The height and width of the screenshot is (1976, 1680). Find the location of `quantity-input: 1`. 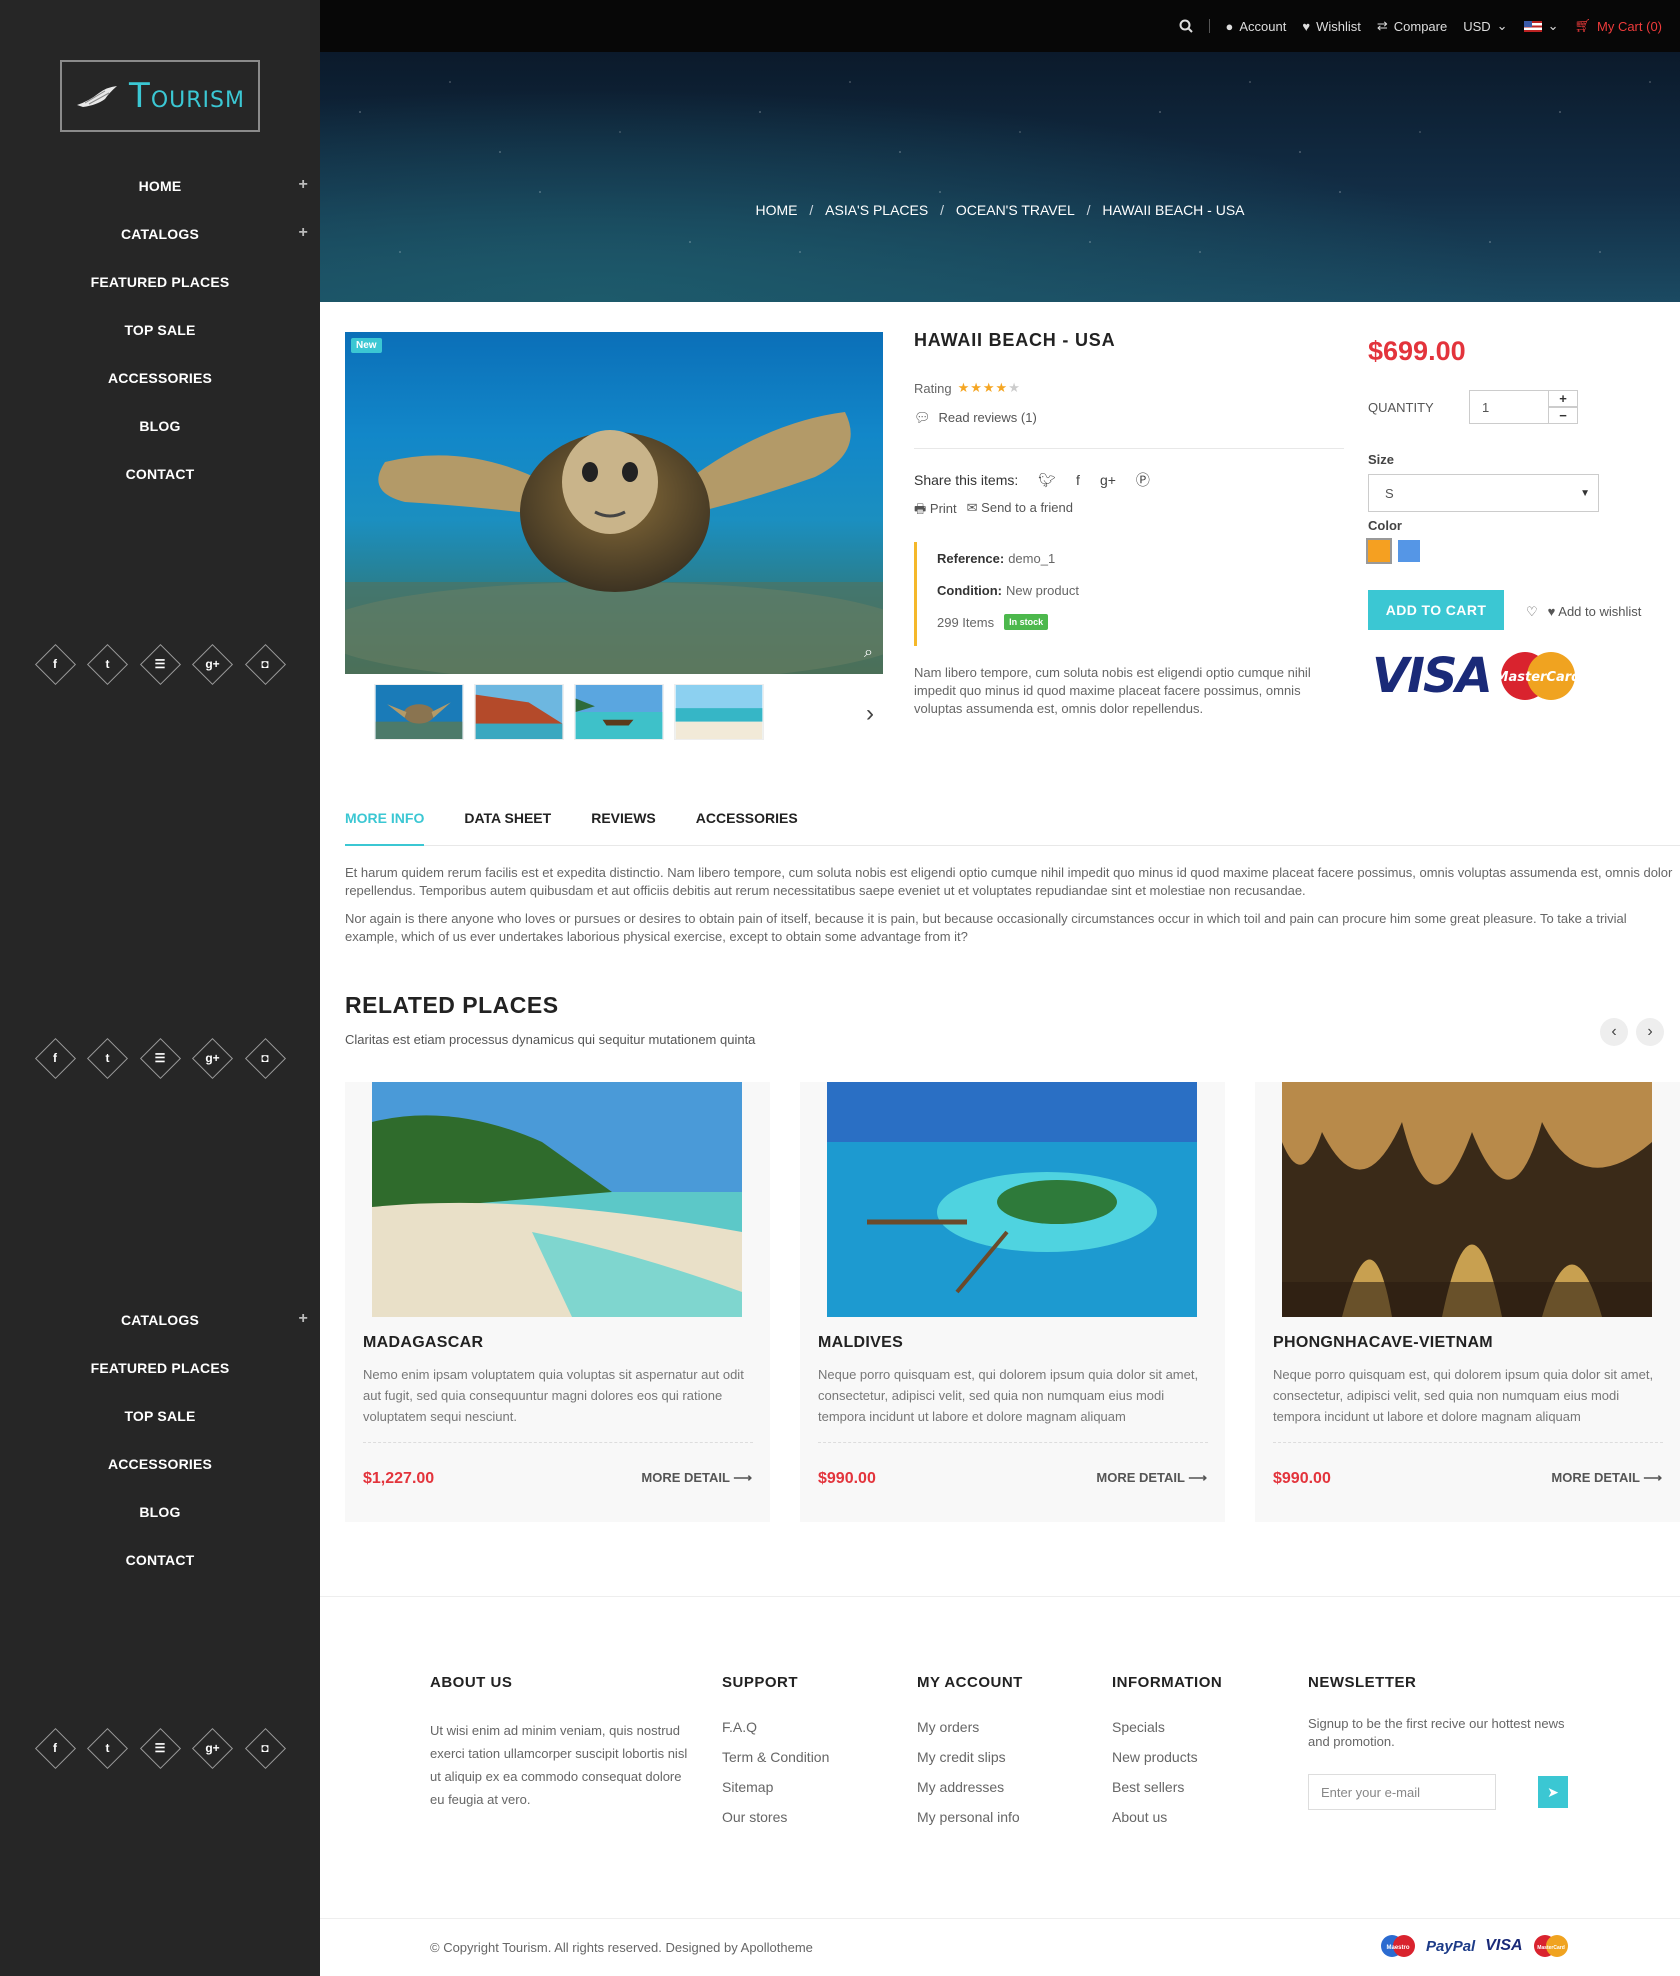

quantity-input: 1 is located at coordinates (1509, 407).